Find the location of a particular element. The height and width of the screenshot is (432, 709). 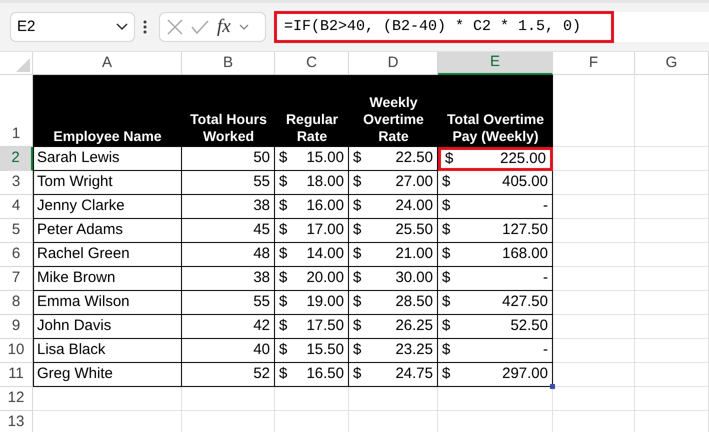

table-cell: $ 24.75 is located at coordinates (393, 375).